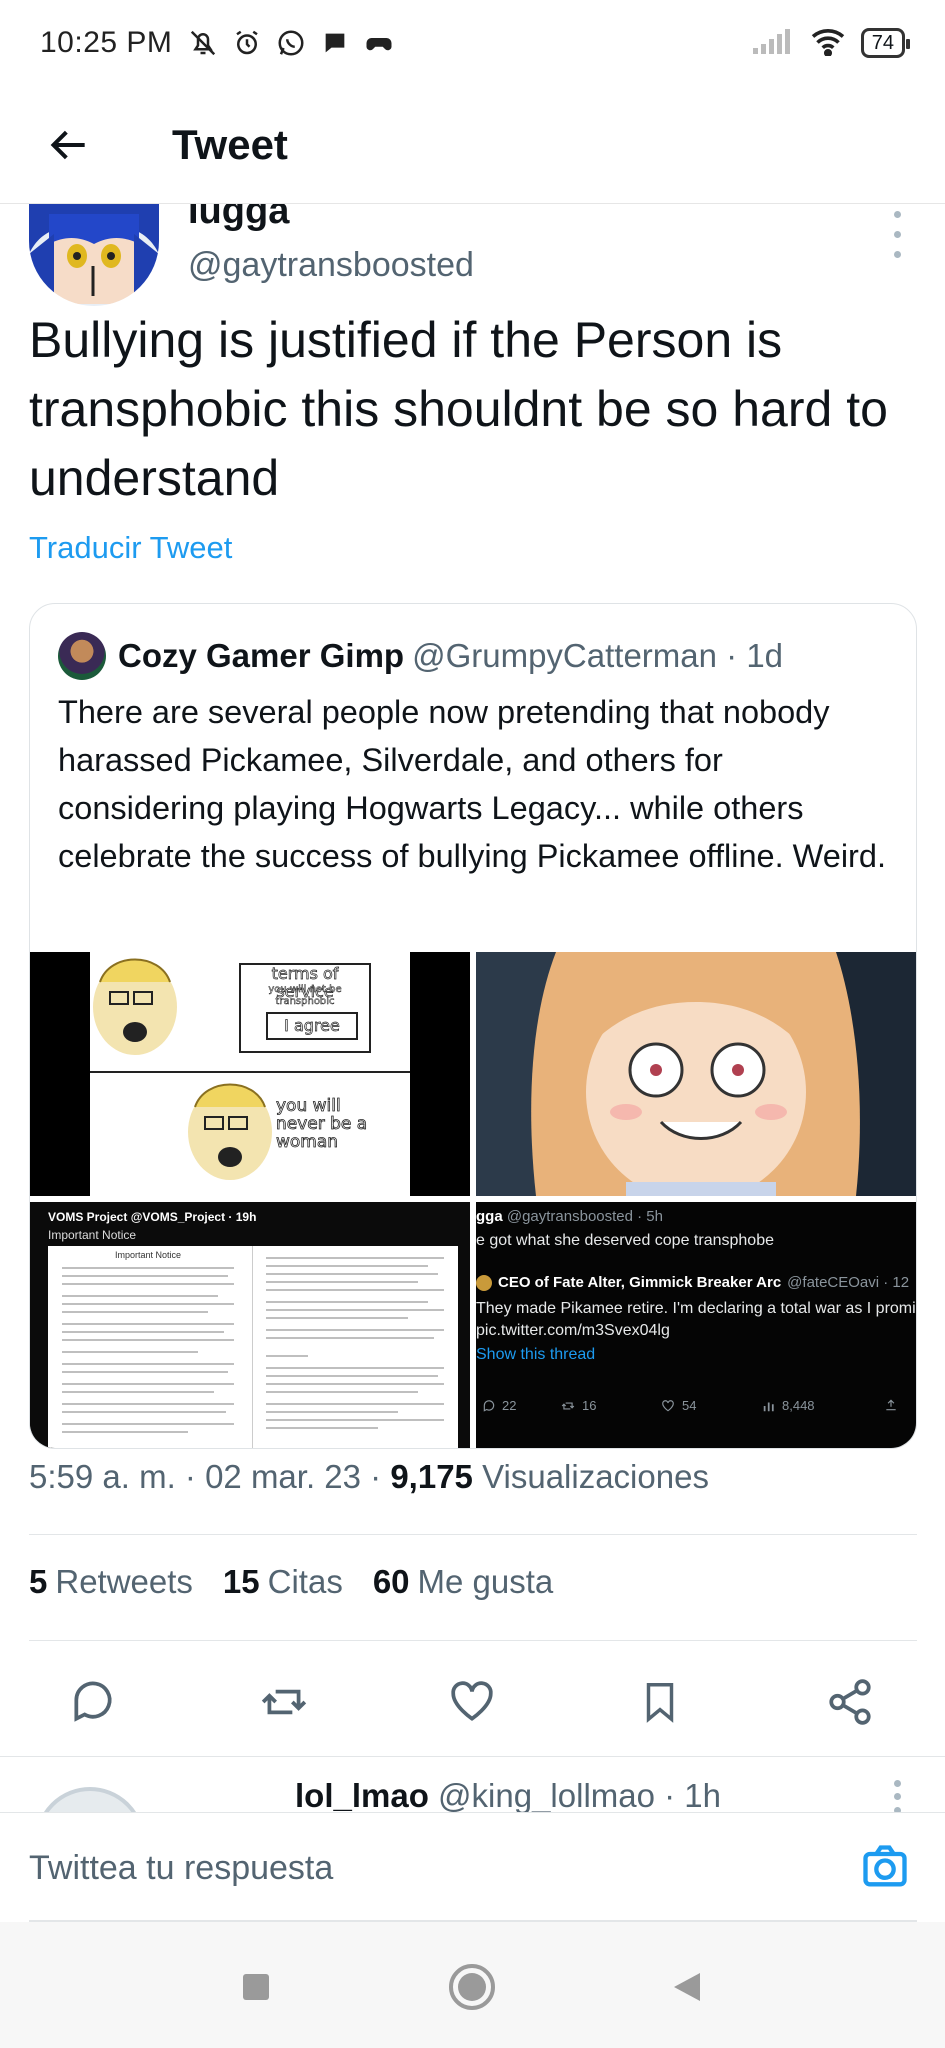 The height and width of the screenshot is (2048, 945). Describe the element at coordinates (484, 1282) in the screenshot. I see `embedded-inner-avatar` at that location.